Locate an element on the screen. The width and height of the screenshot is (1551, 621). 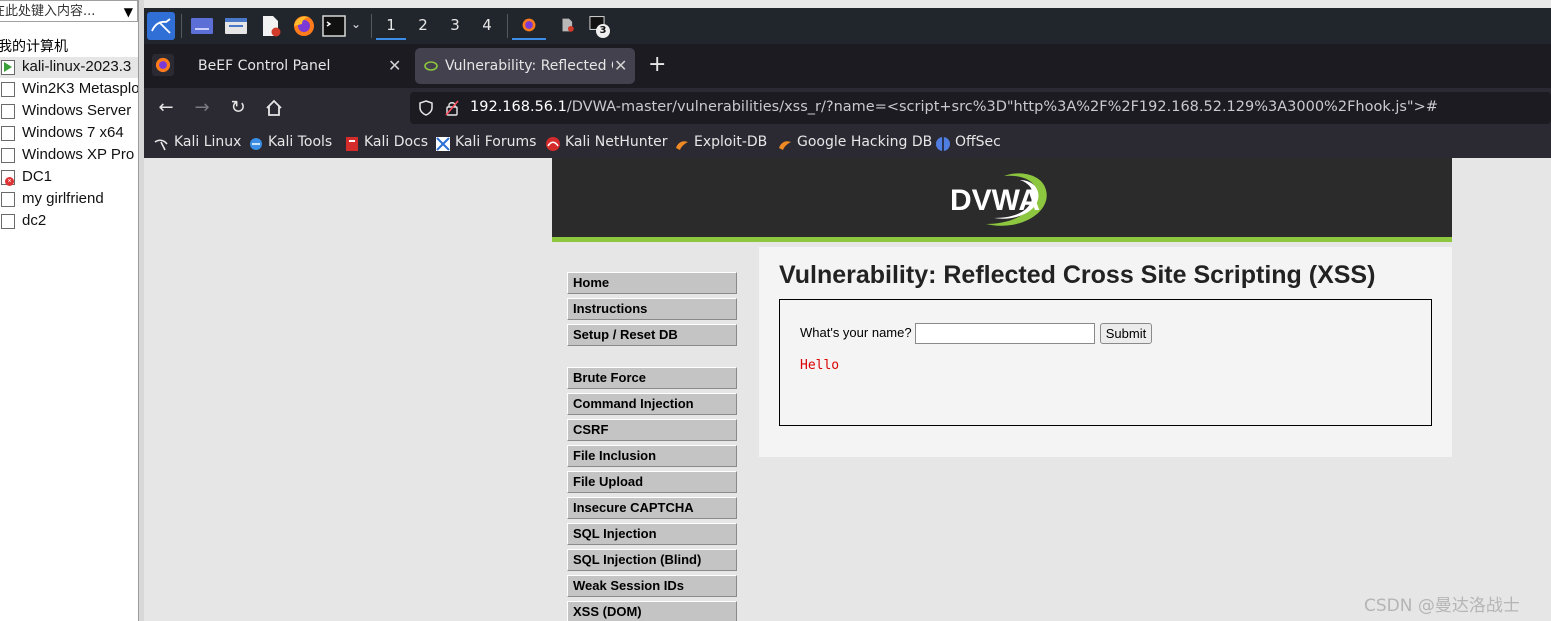
vm-item-windows-7: Windows 7 x64 is located at coordinates (69, 133).